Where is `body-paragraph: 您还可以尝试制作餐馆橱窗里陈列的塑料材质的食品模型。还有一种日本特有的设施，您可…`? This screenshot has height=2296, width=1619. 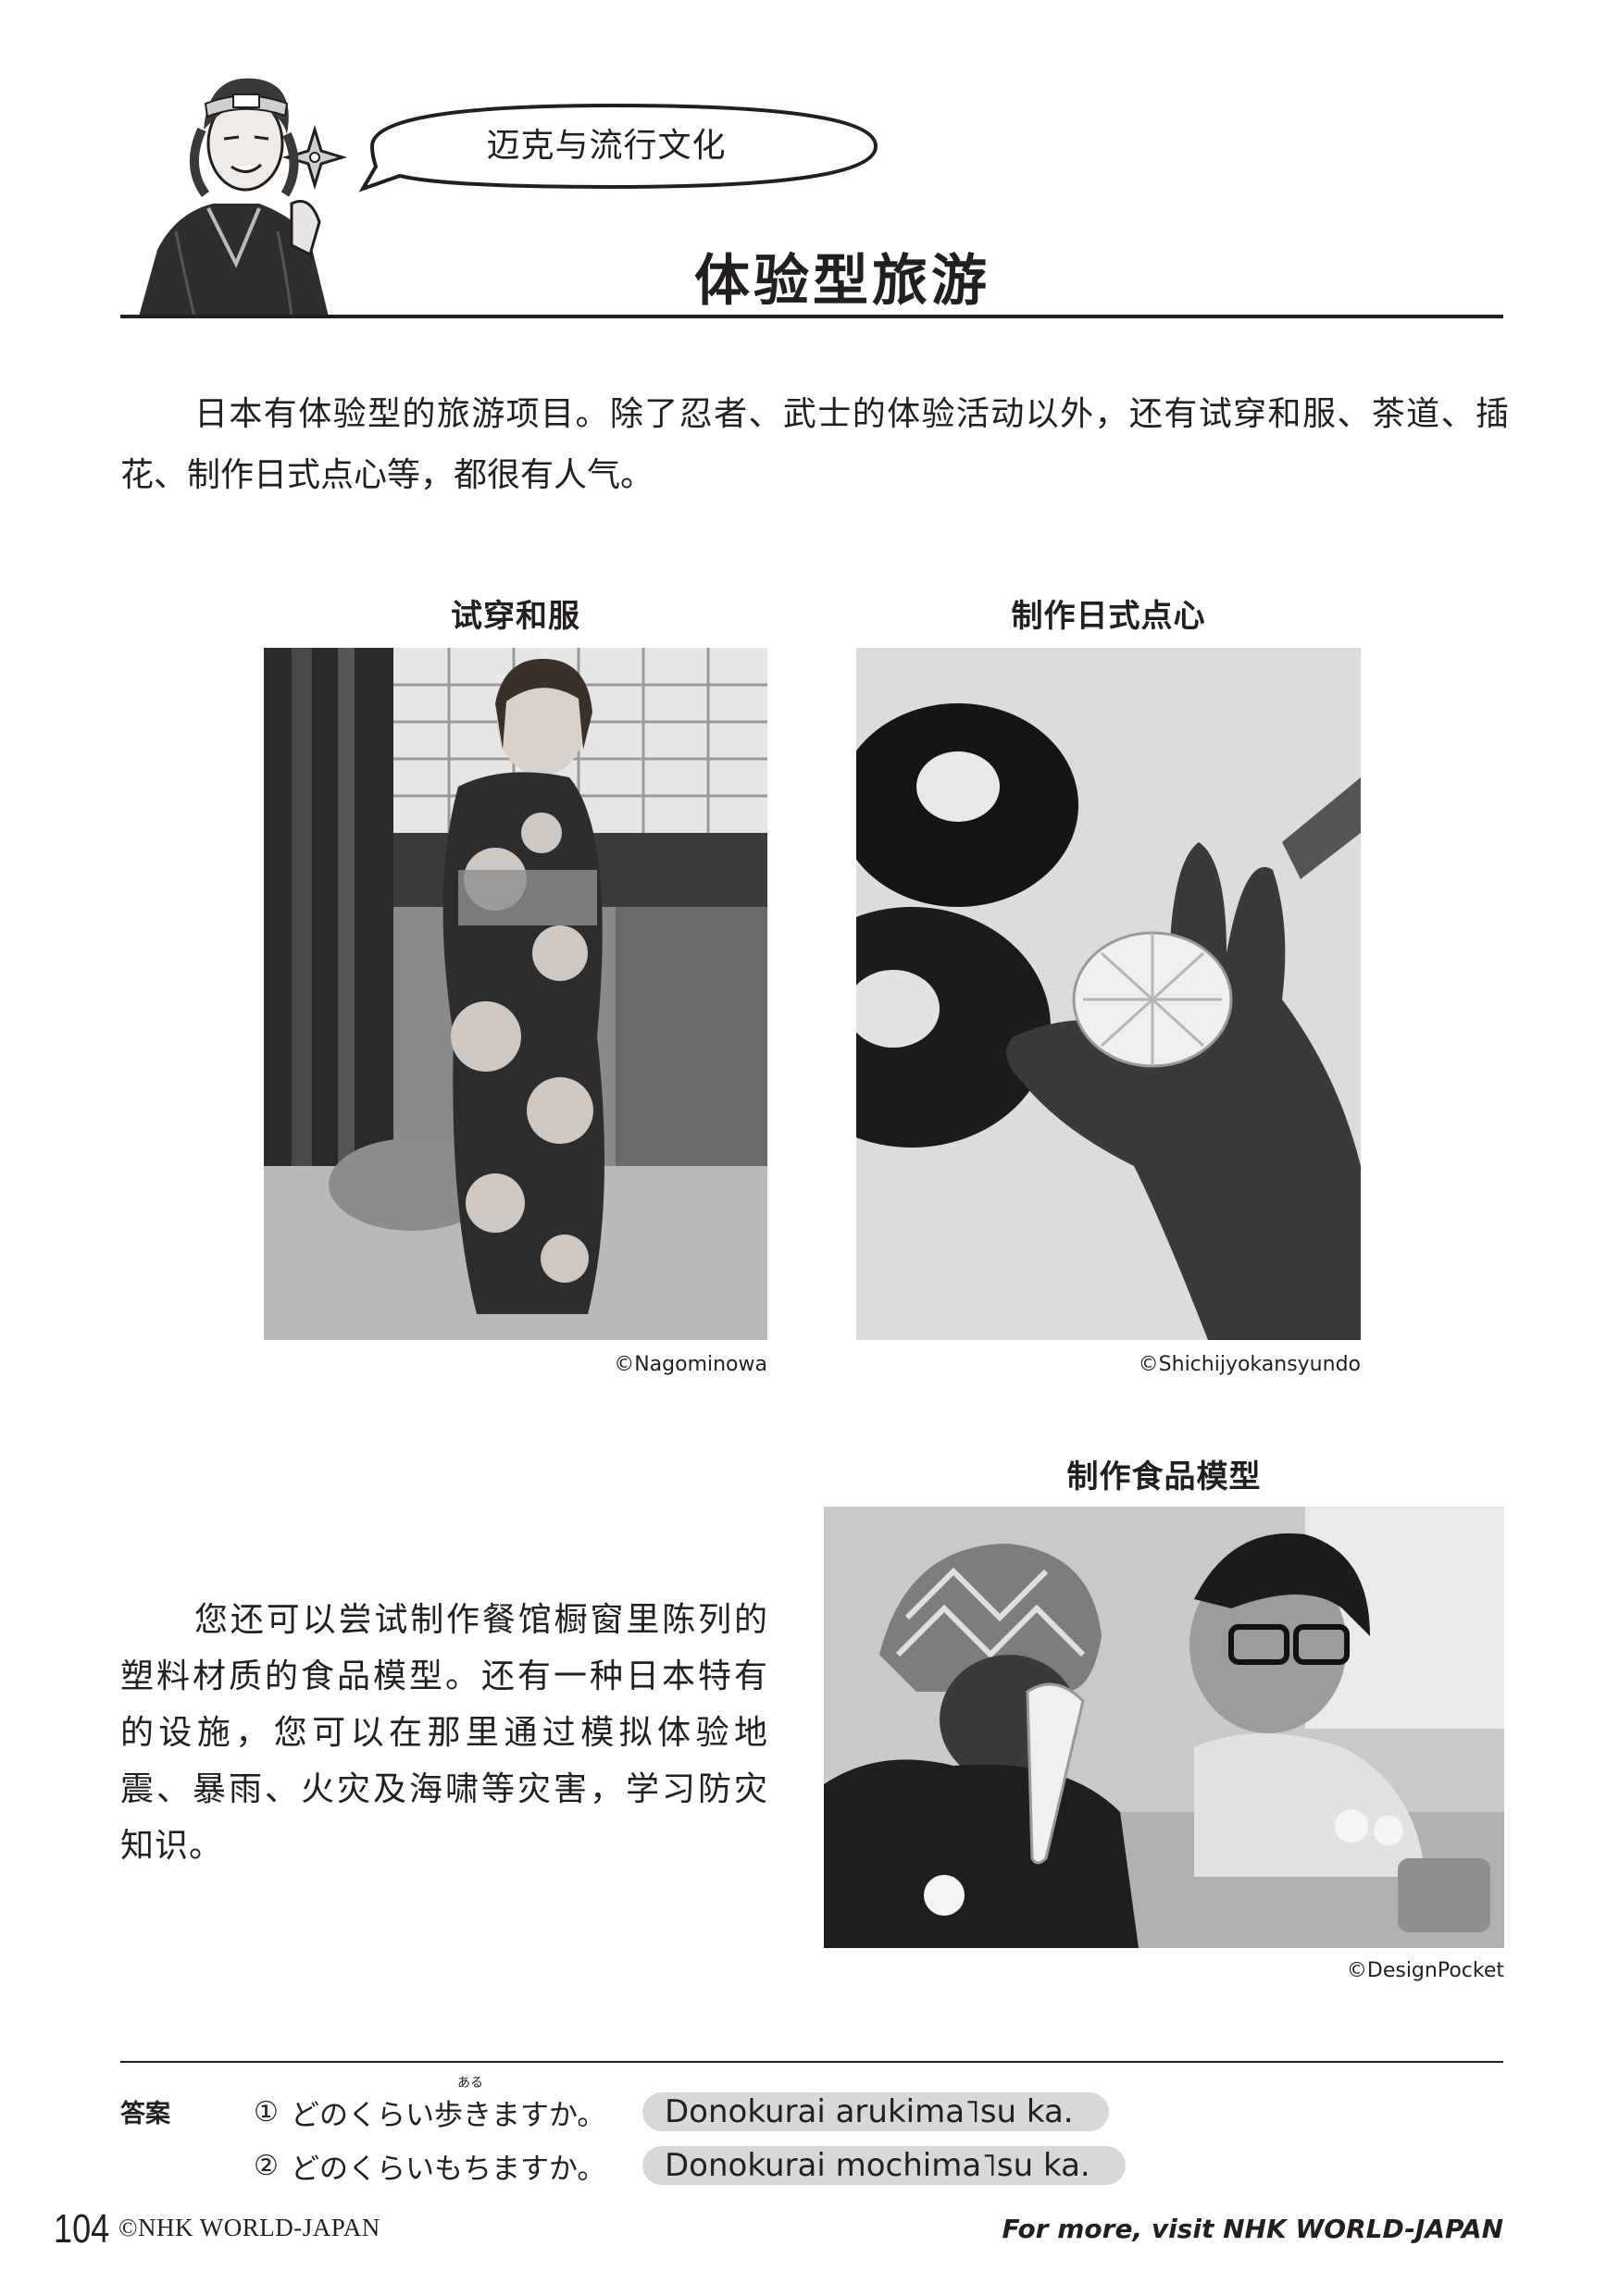 body-paragraph: 您还可以尝试制作餐馆橱窗里陈列的塑料材质的食品模型。还有一种日本特有的设施，您可… is located at coordinates (444, 1733).